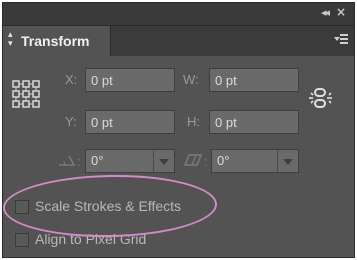 The width and height of the screenshot is (357, 260). What do you see at coordinates (71, 79) in the screenshot?
I see `x-label: X:` at bounding box center [71, 79].